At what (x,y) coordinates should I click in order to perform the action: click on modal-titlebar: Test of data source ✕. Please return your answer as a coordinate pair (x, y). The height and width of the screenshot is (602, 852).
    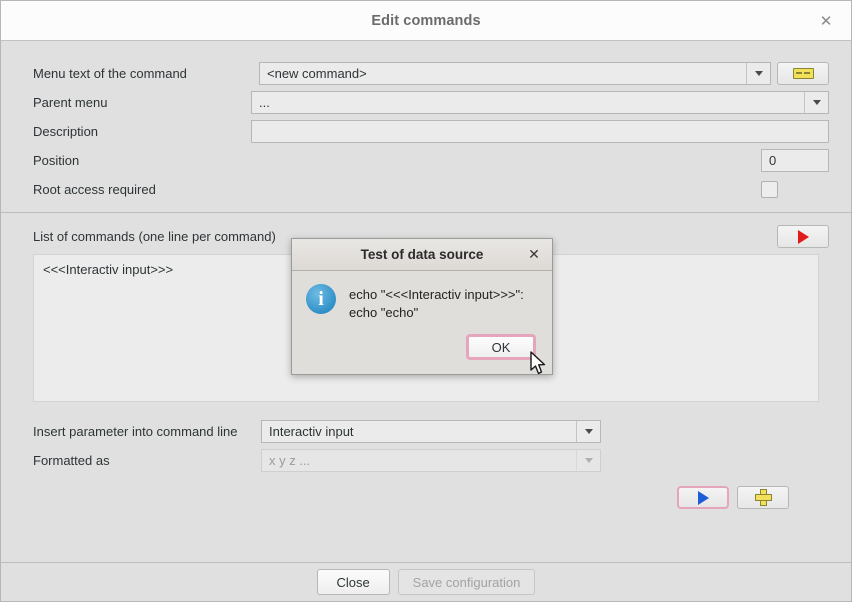
    Looking at the image, I should click on (422, 255).